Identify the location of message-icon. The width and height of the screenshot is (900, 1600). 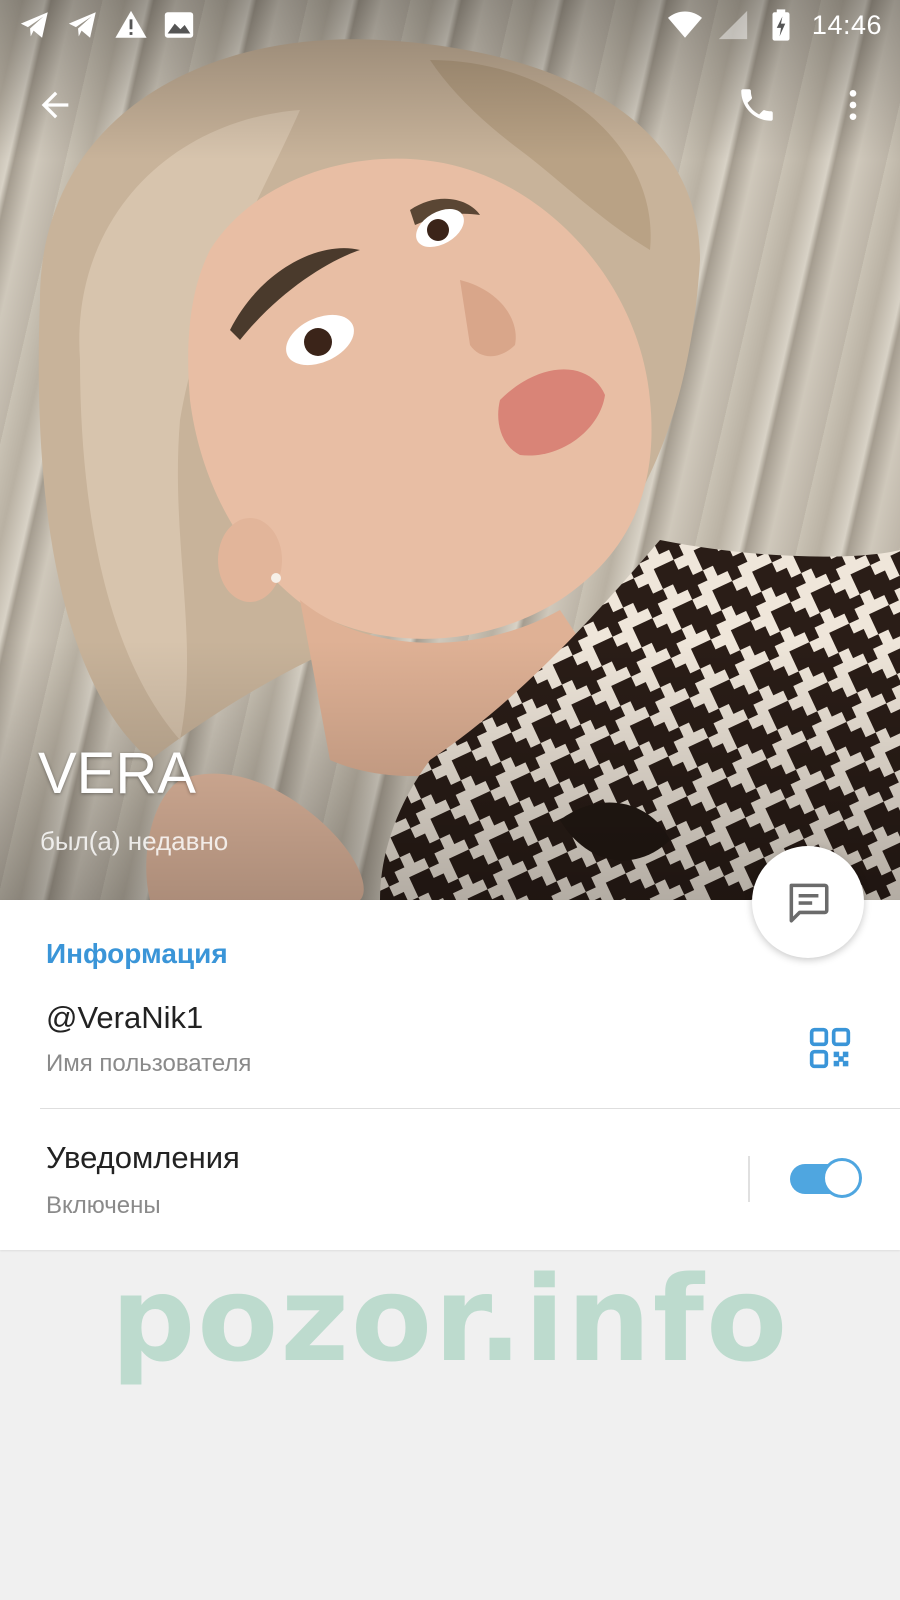
(809, 903).